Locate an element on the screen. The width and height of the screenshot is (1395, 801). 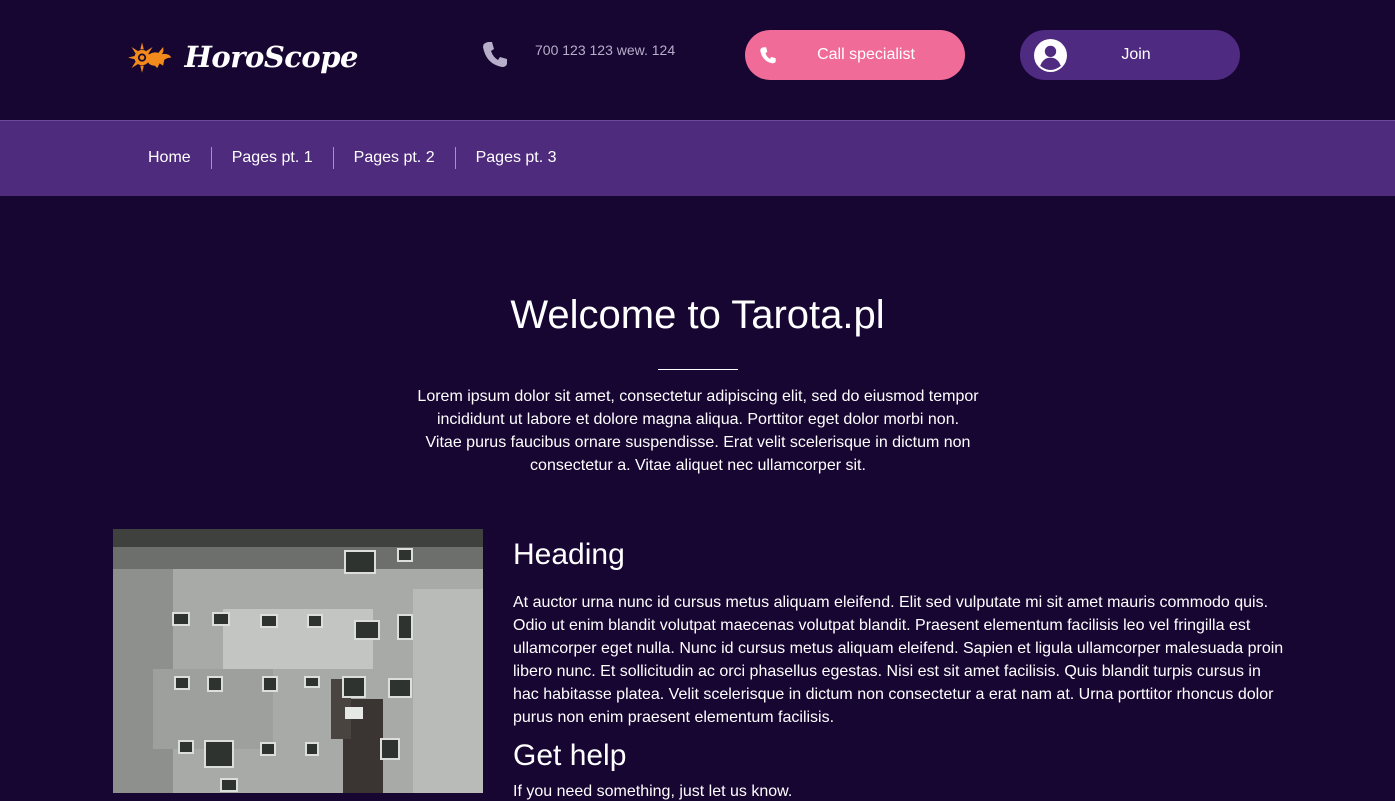
building-photo is located at coordinates (298, 661).